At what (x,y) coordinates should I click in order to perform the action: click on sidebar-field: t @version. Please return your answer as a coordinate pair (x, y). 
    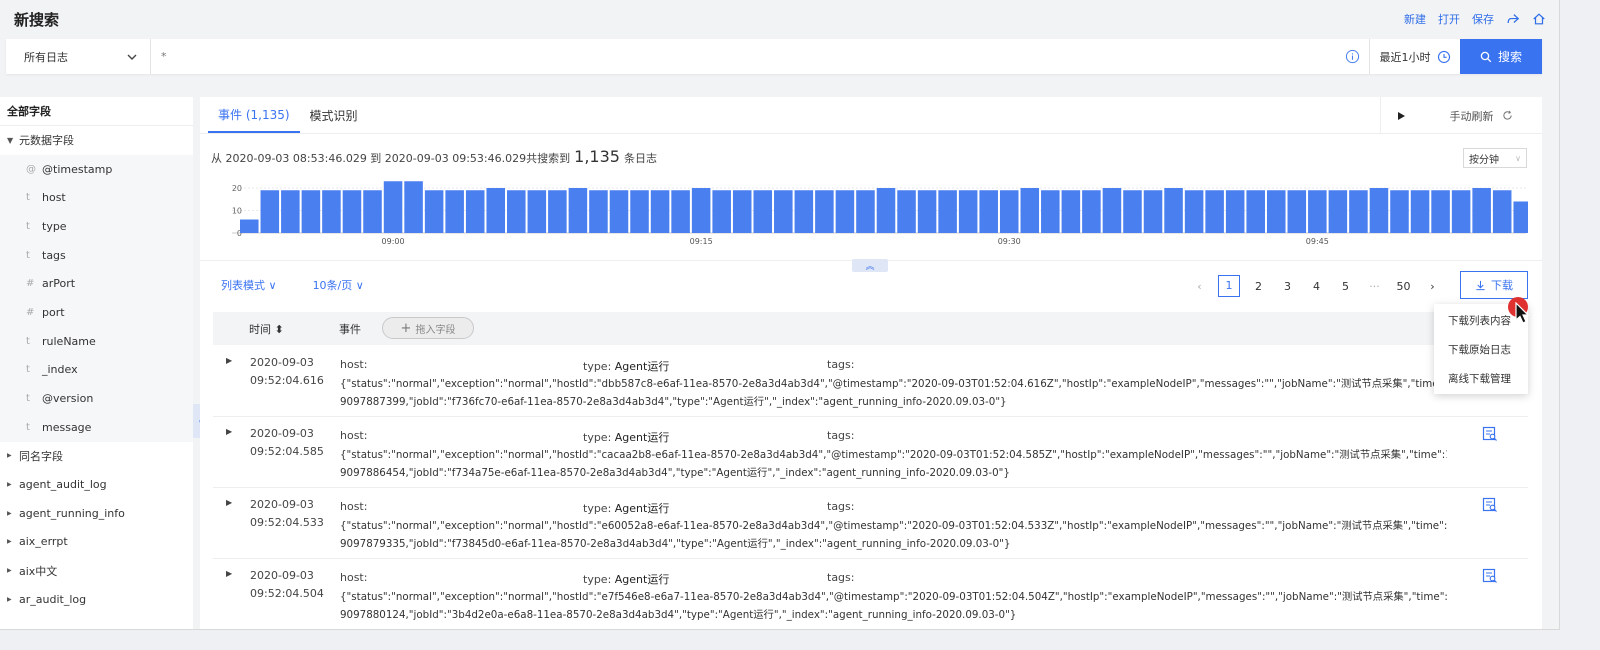
    Looking at the image, I should click on (96, 398).